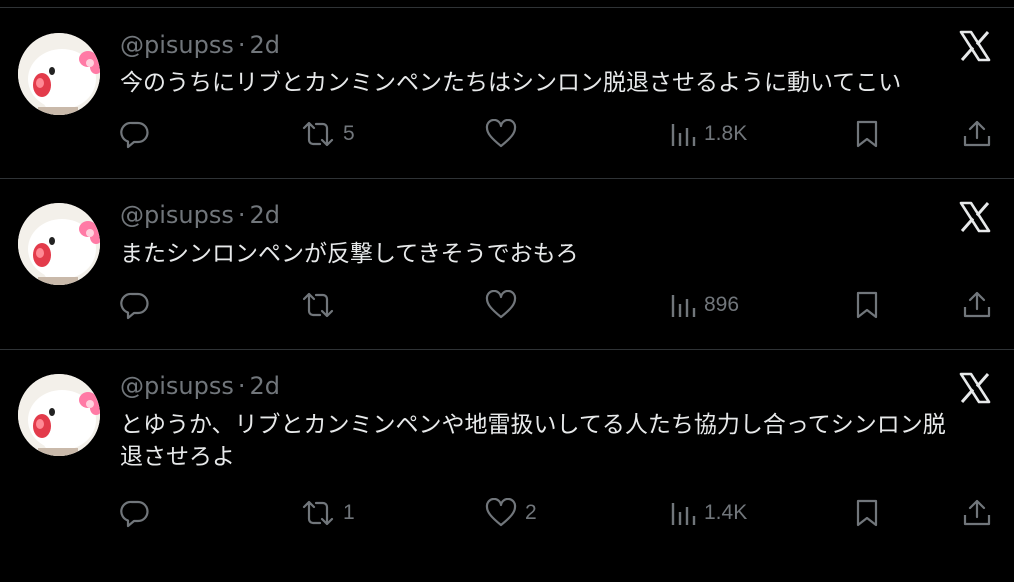  I want to click on action-bar: 5 1.8K, so click(507, 134).